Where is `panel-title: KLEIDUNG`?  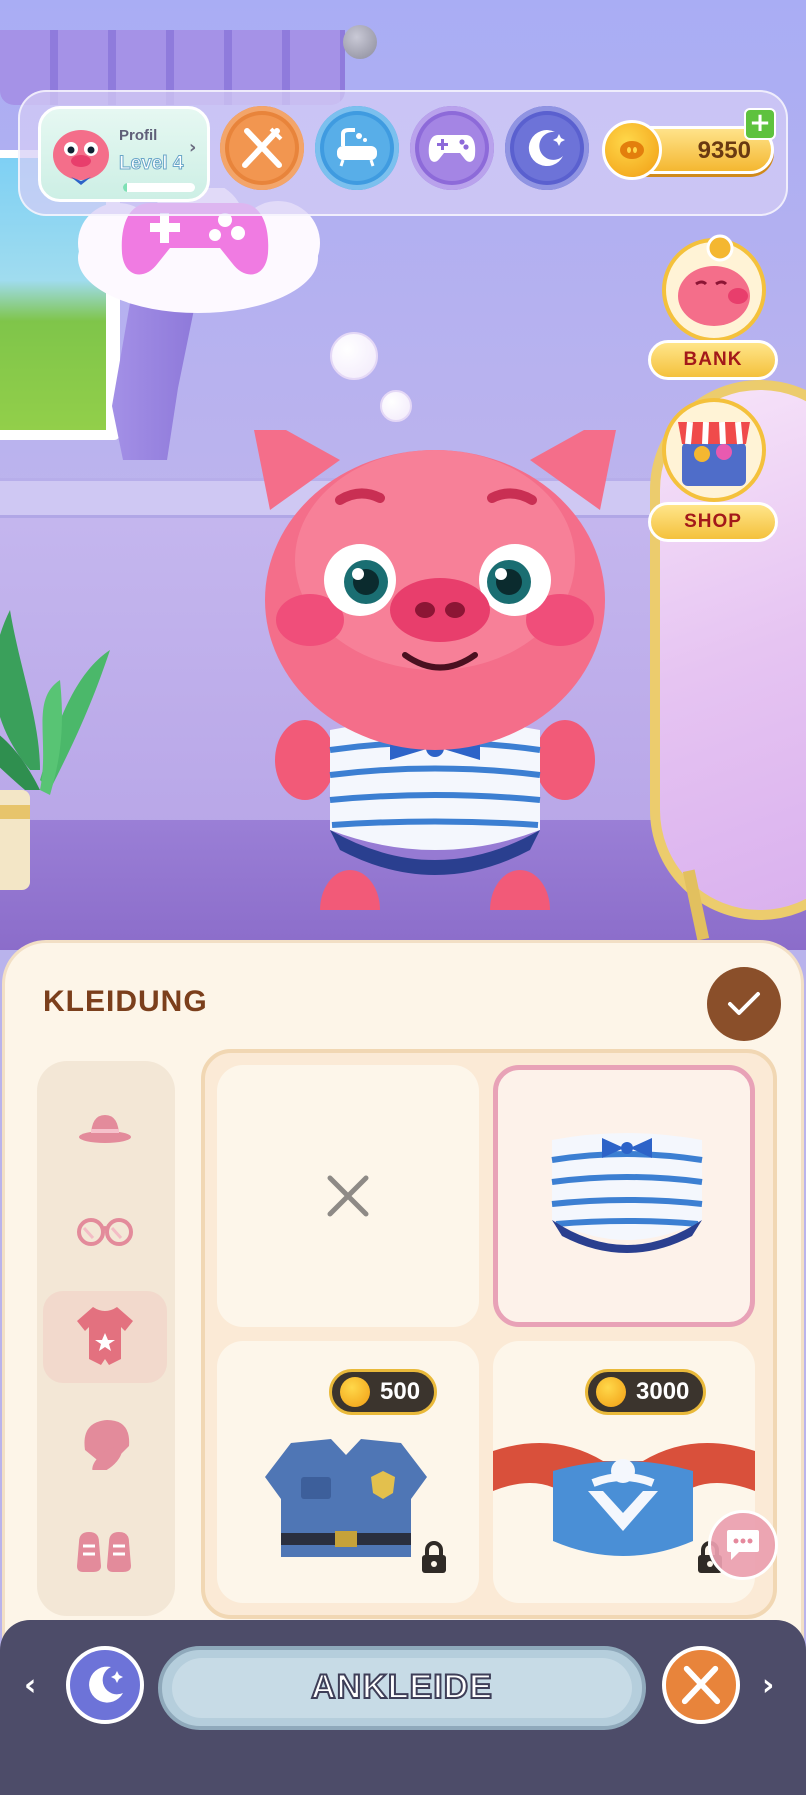 panel-title: KLEIDUNG is located at coordinates (125, 1001).